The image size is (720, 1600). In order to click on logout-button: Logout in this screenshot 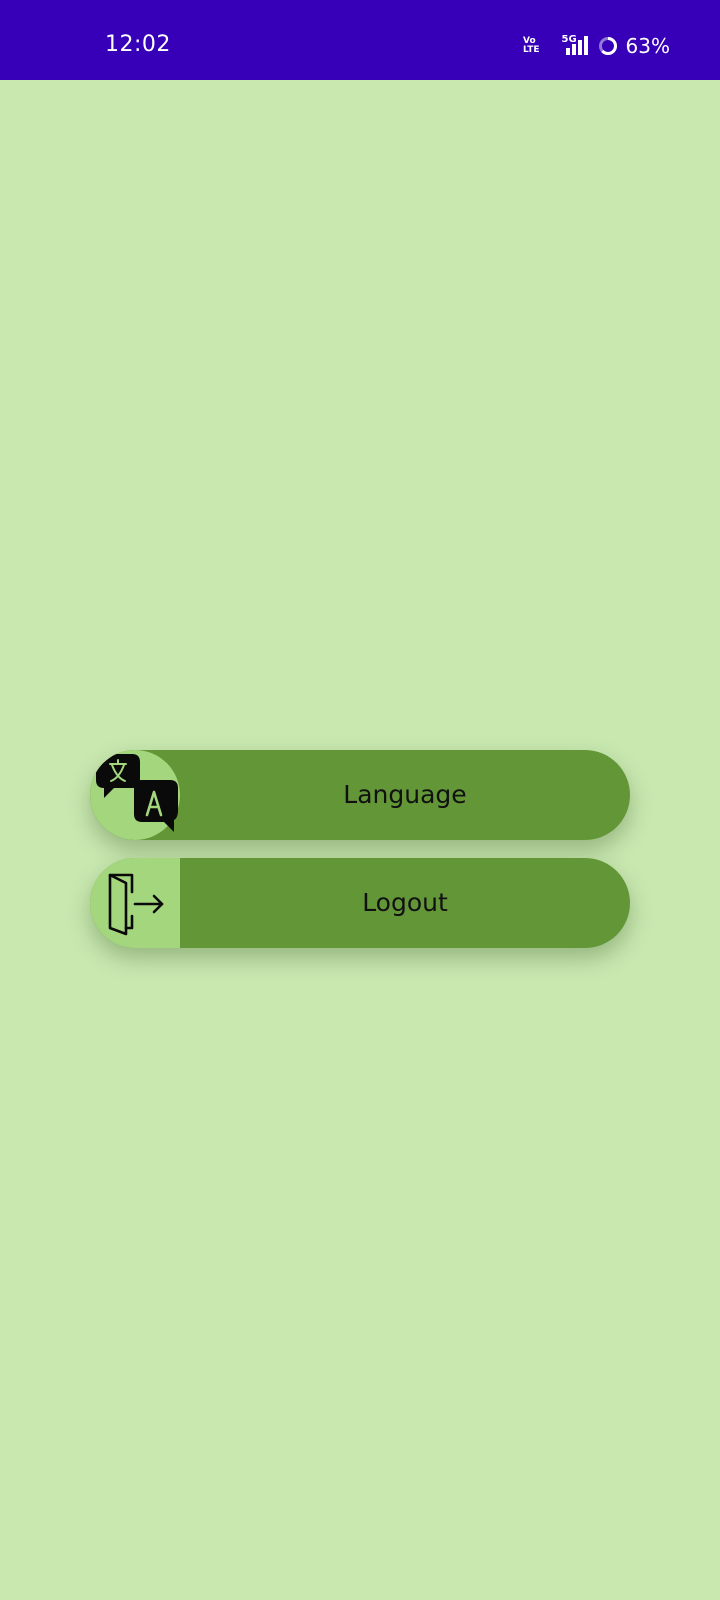, I will do `click(360, 903)`.